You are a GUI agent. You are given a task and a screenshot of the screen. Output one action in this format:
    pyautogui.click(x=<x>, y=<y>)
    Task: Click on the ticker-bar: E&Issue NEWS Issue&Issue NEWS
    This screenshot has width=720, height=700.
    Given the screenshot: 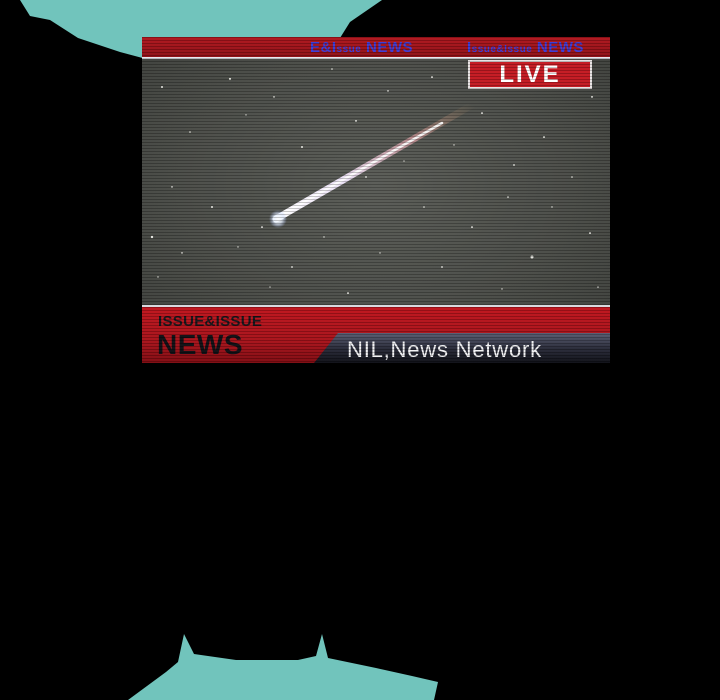 What is the action you would take?
    pyautogui.click(x=376, y=48)
    